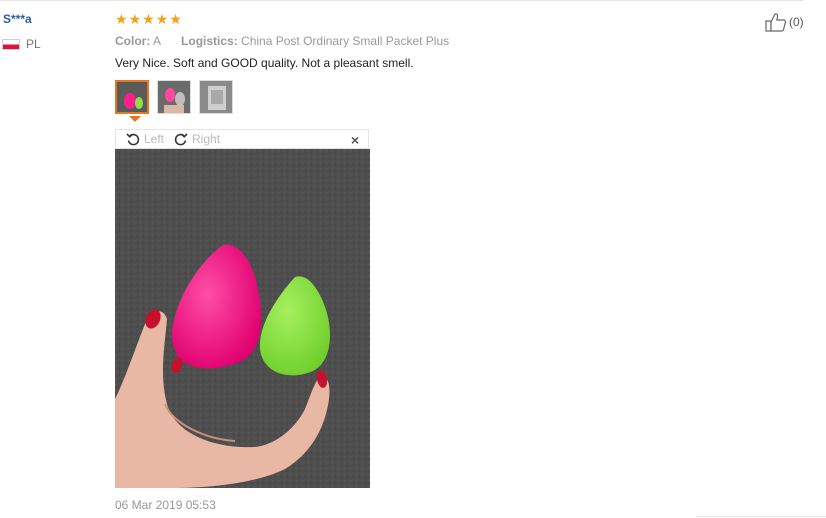 The image size is (826, 518). Describe the element at coordinates (206, 139) in the screenshot. I see `rotate-right-label: Right` at that location.